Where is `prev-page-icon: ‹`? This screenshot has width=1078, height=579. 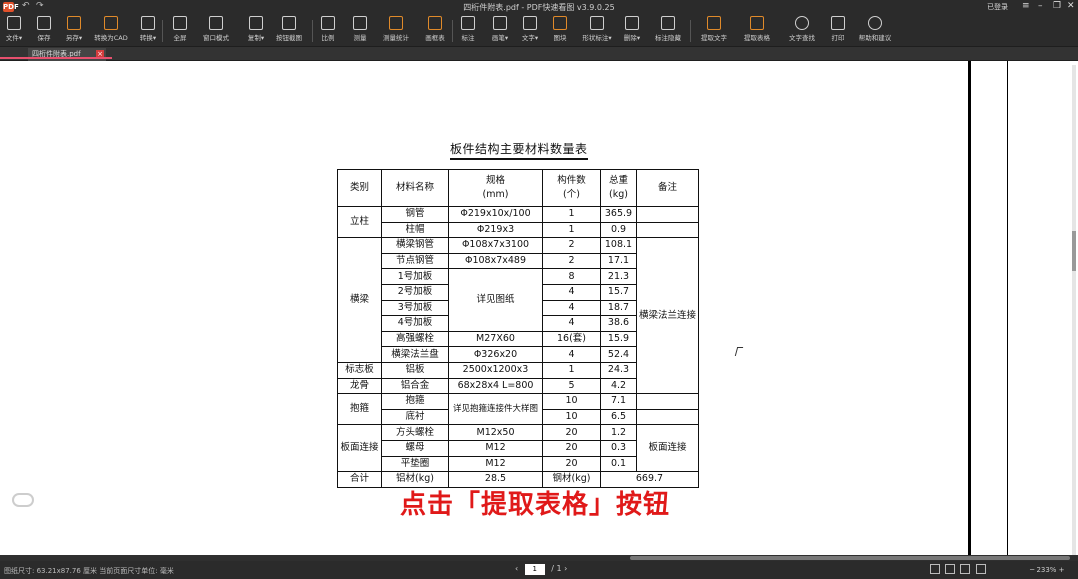
prev-page-icon: ‹ is located at coordinates (516, 568).